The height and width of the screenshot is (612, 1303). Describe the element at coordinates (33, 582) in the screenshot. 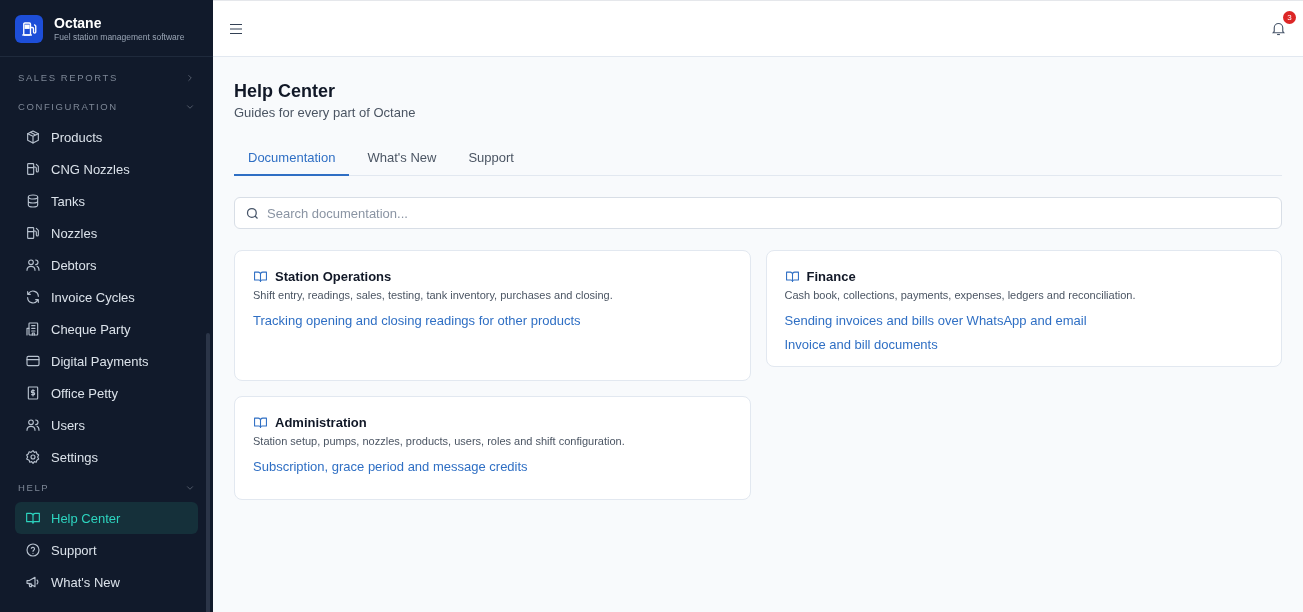

I see `megaphone-icon` at that location.